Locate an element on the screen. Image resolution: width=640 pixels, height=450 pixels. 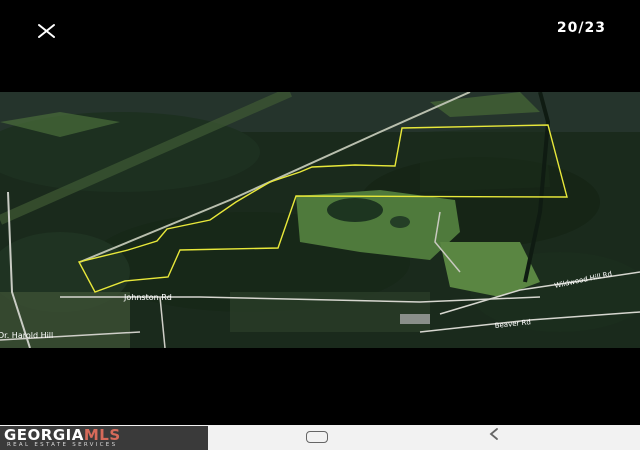
back-button is located at coordinates (494, 436).